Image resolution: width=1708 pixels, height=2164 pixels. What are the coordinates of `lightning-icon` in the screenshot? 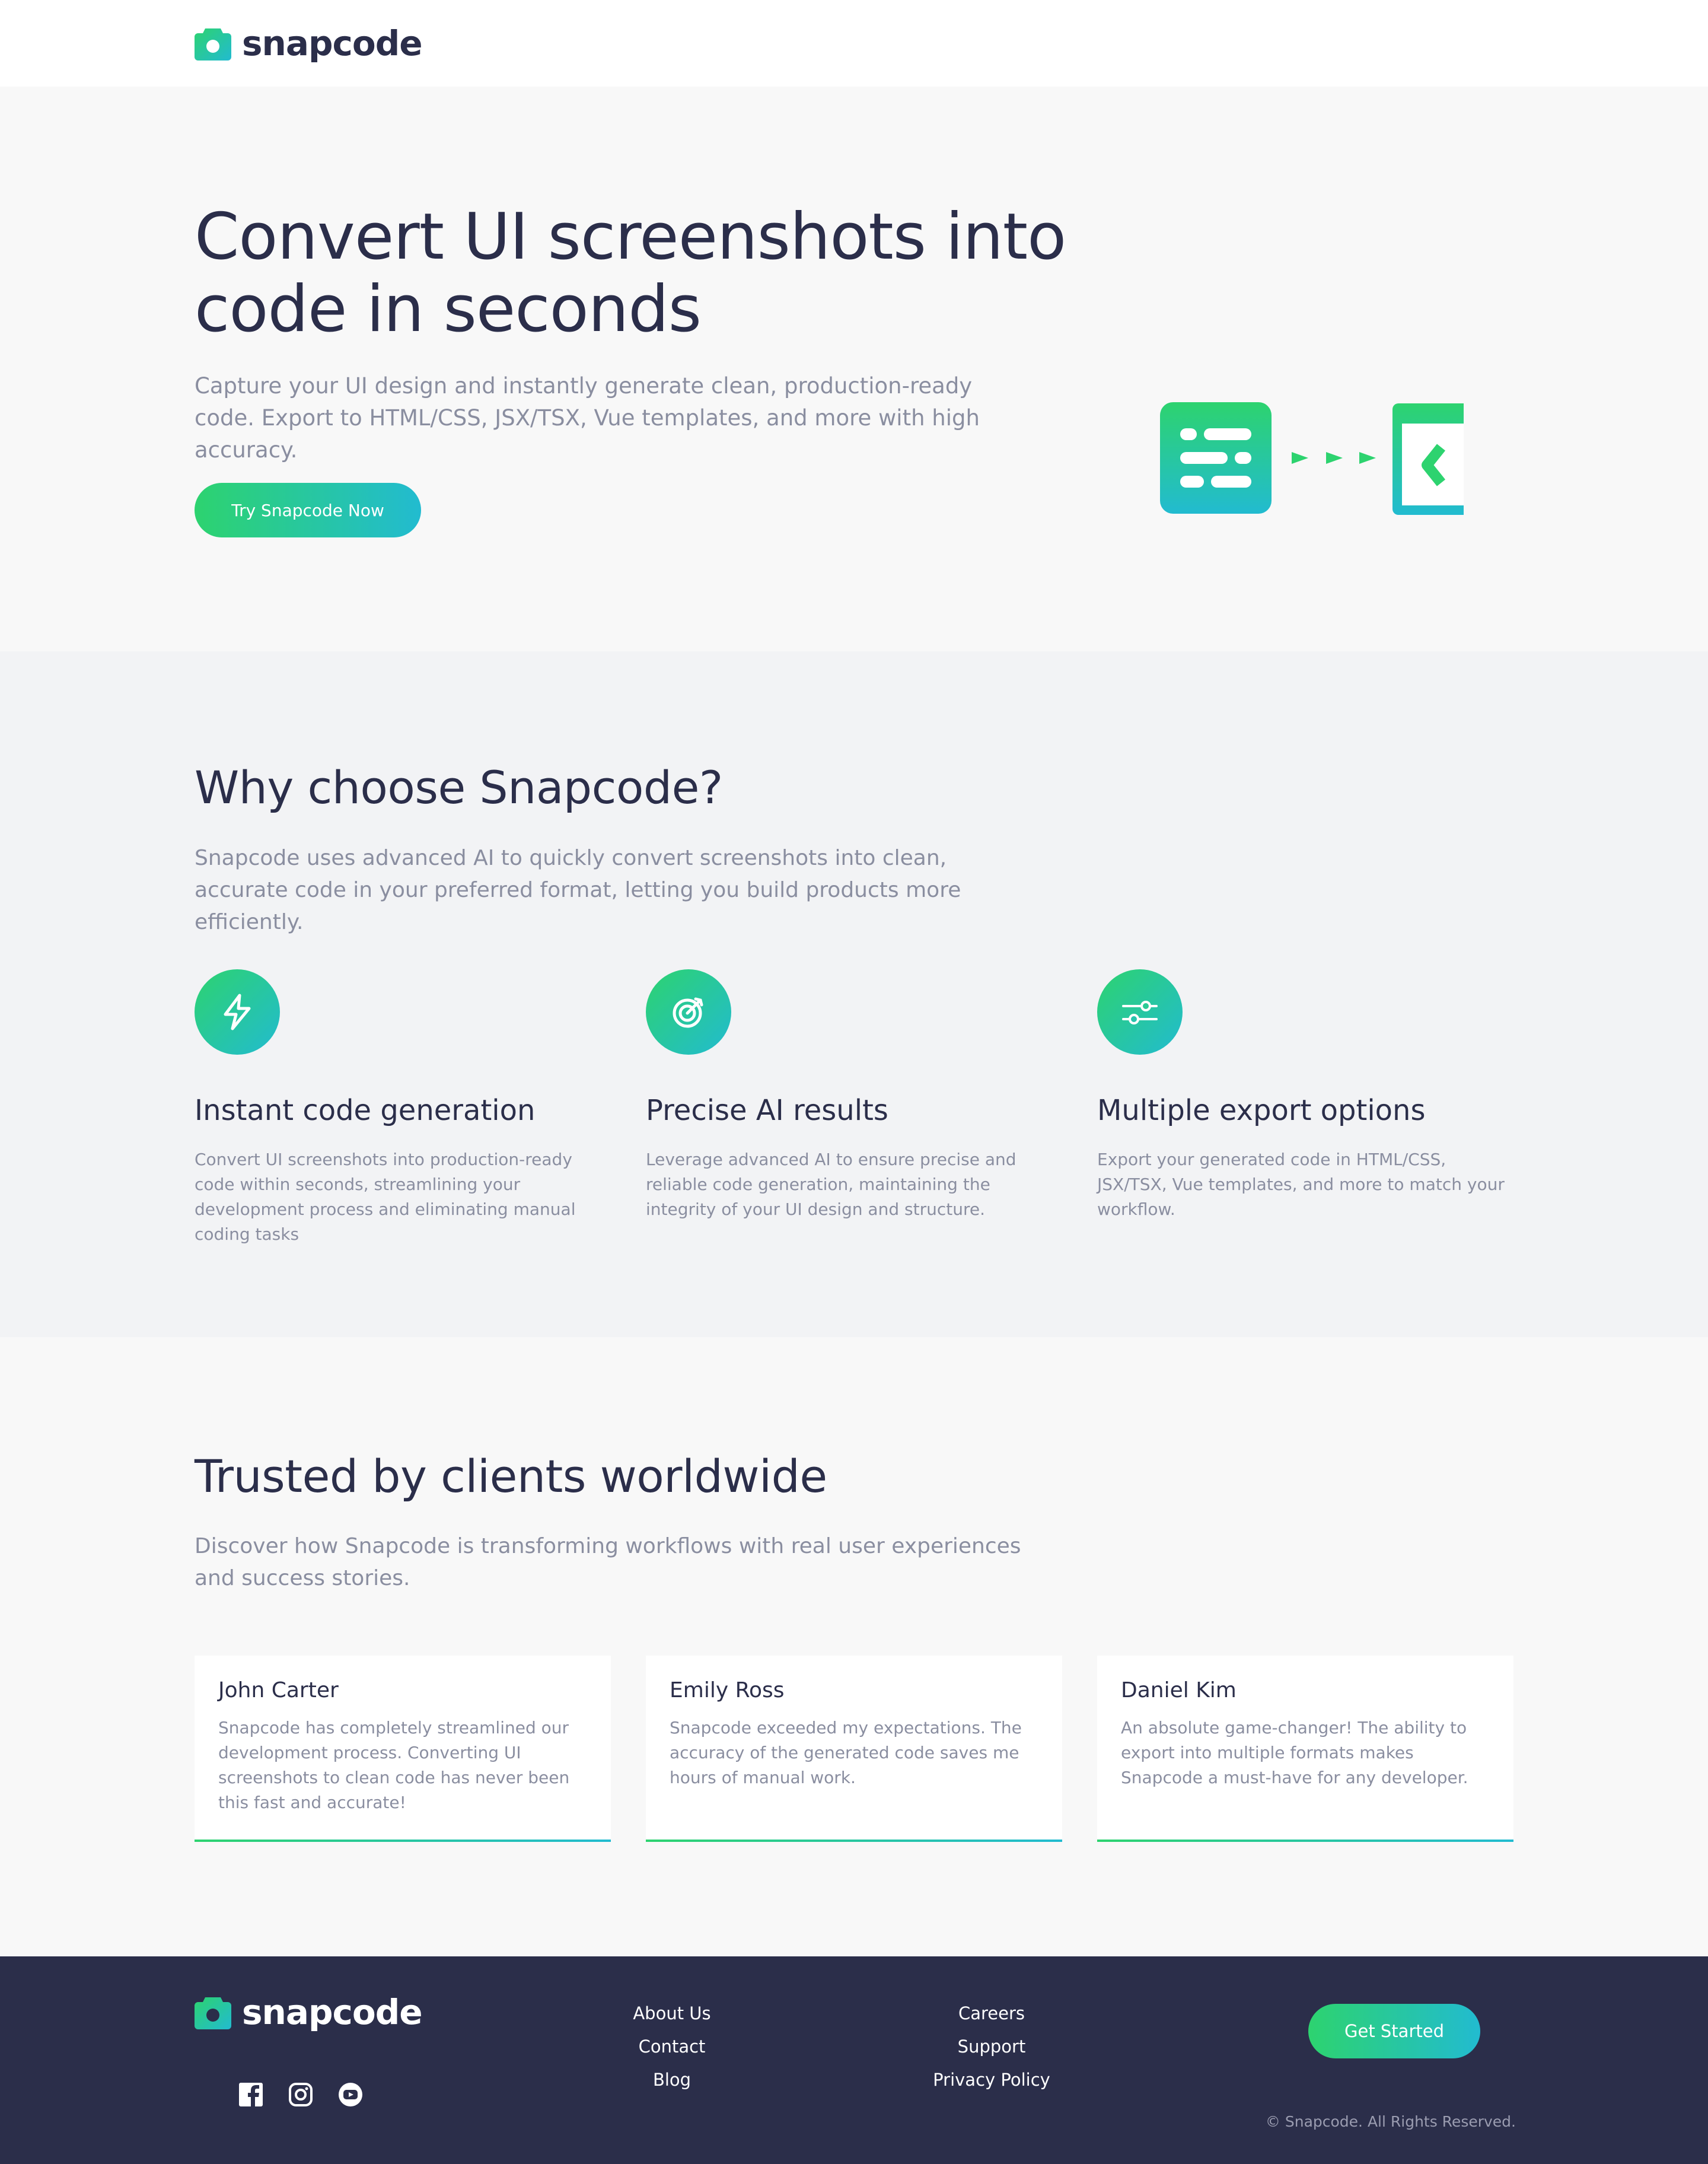 It's located at (237, 1012).